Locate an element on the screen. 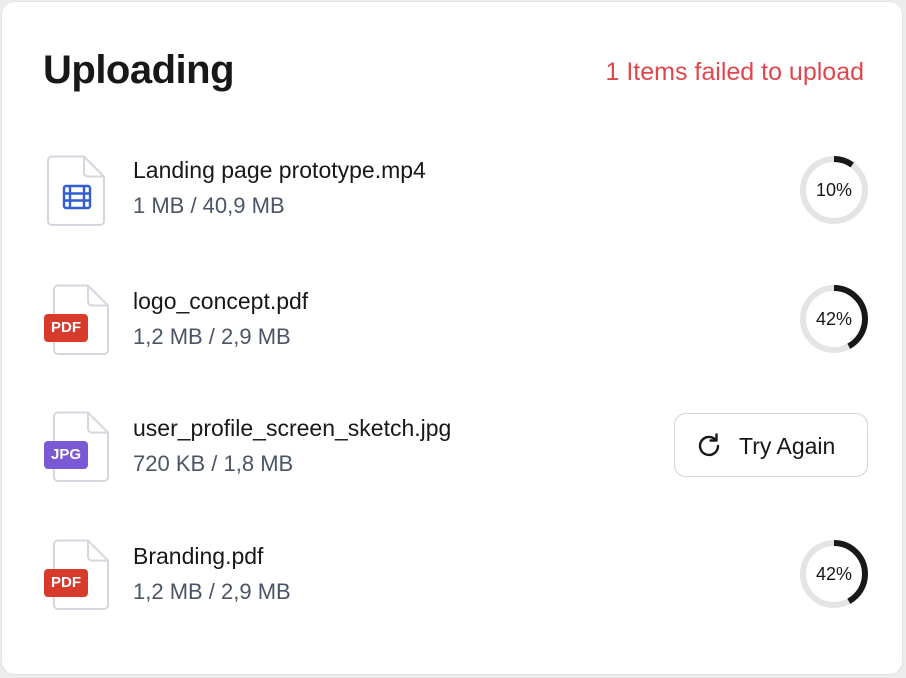 The height and width of the screenshot is (678, 906). try-again-button: Try Again is located at coordinates (771, 445).